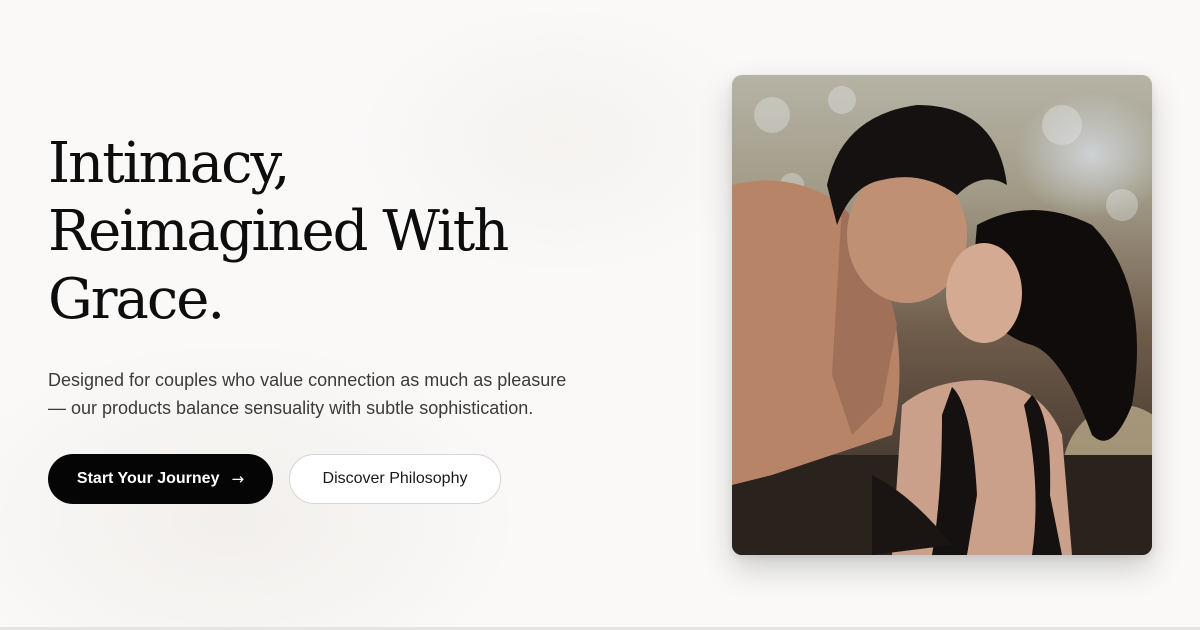  What do you see at coordinates (238, 479) in the screenshot?
I see `arrow-right-icon: →` at bounding box center [238, 479].